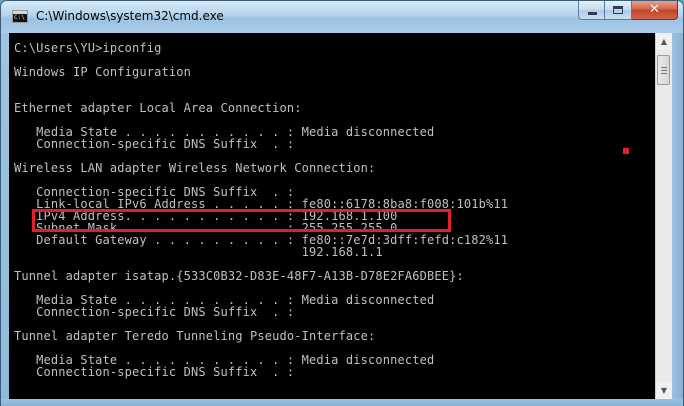  I want to click on close-icon: ✕, so click(654, 9).